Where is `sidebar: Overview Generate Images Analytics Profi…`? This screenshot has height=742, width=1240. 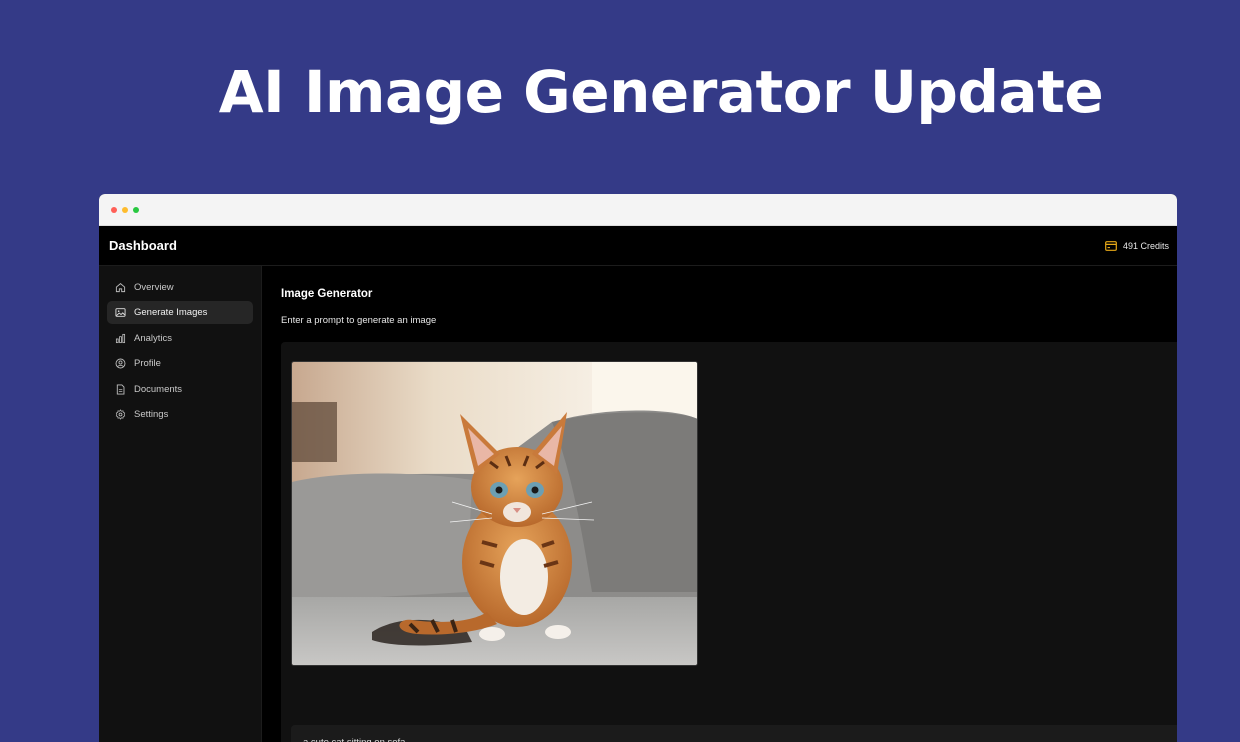 sidebar: Overview Generate Images Analytics Profi… is located at coordinates (180, 504).